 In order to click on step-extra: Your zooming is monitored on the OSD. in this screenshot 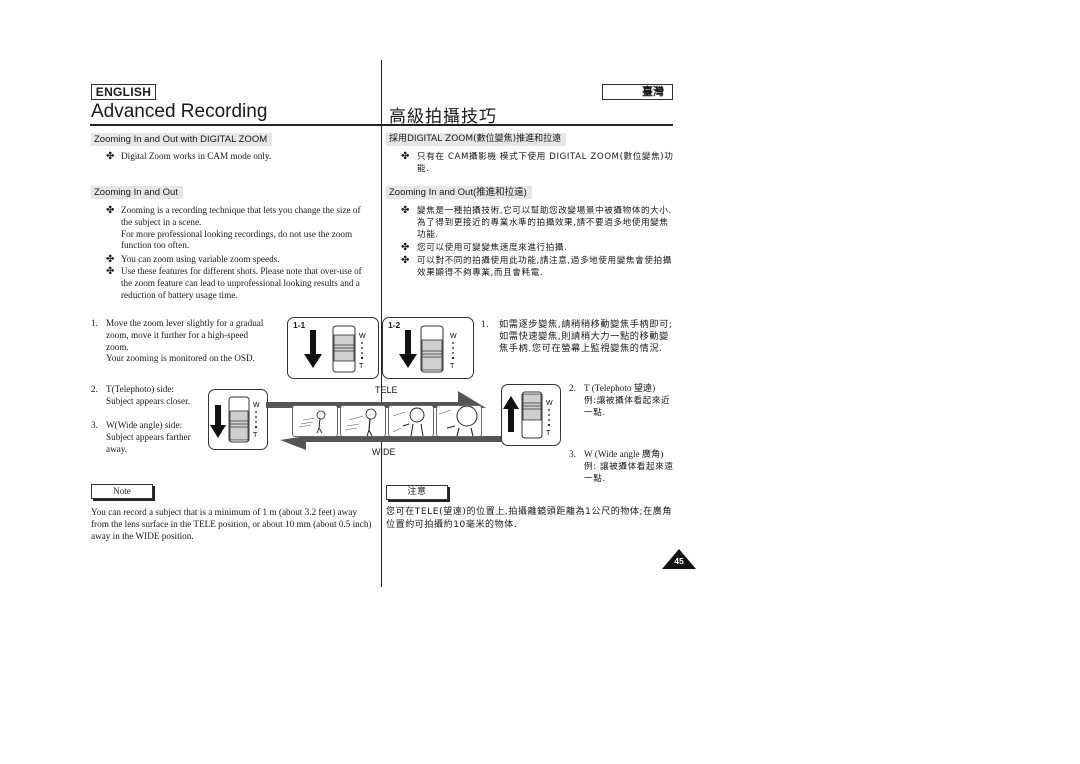, I will do `click(180, 358)`.